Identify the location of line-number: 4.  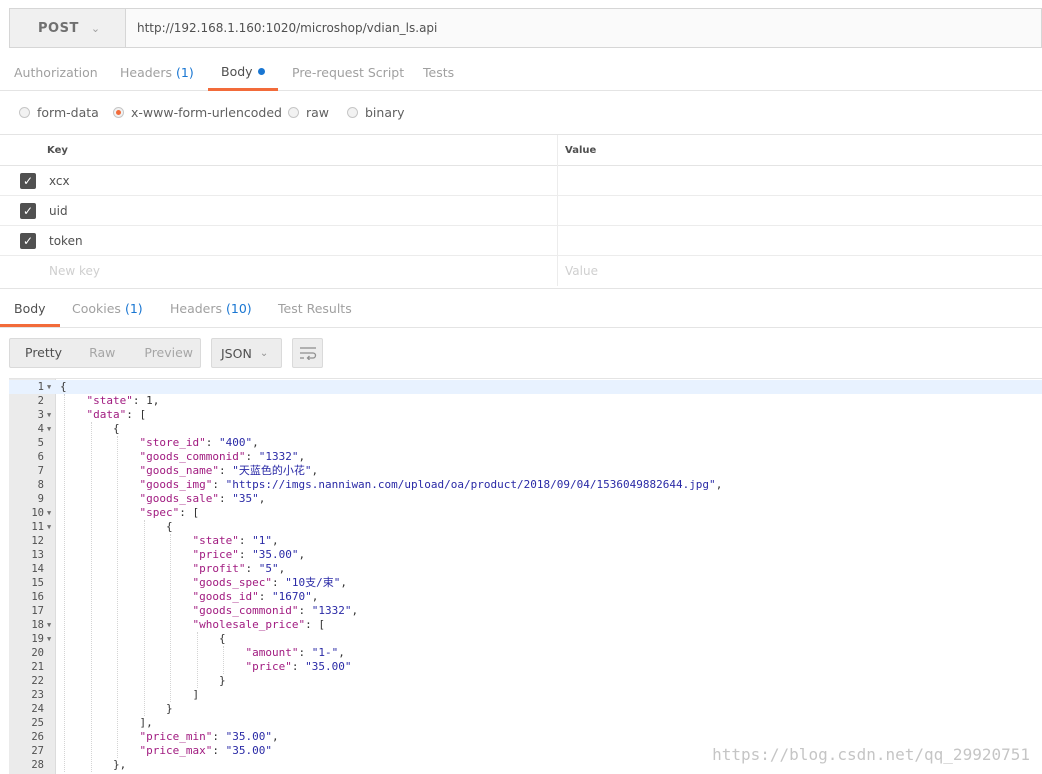
(40, 429).